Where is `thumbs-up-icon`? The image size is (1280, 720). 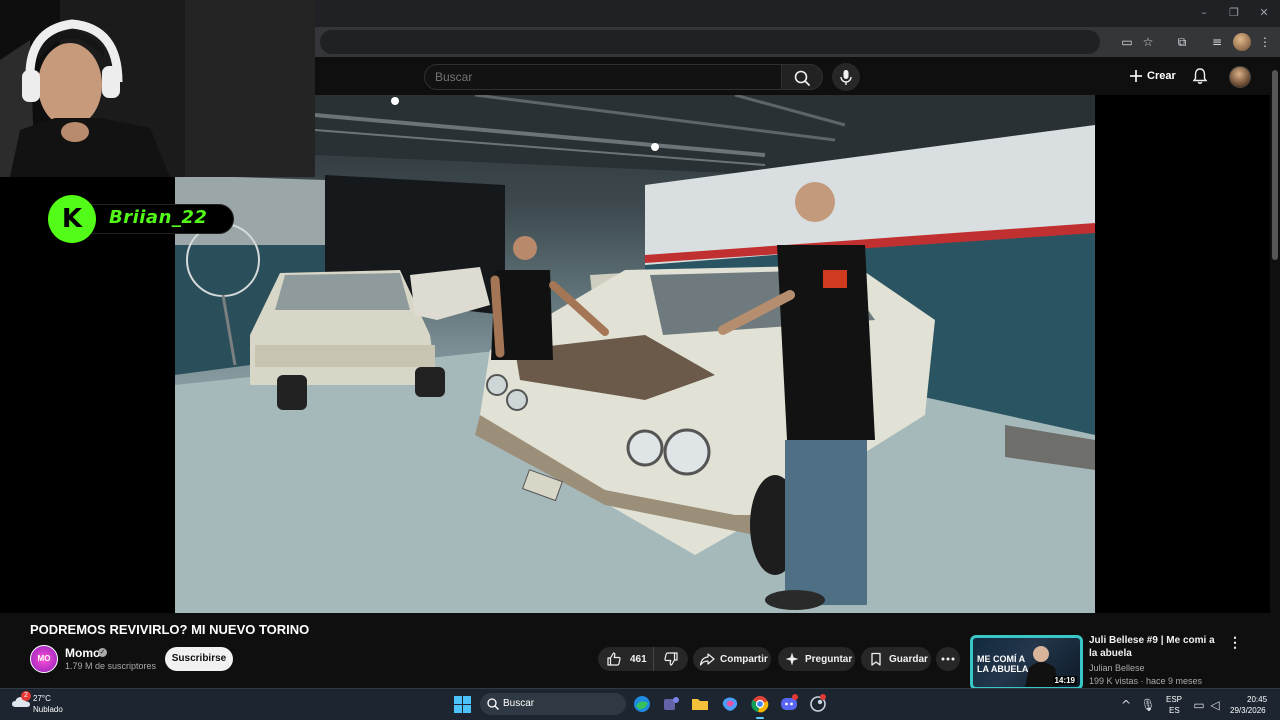 thumbs-up-icon is located at coordinates (614, 659).